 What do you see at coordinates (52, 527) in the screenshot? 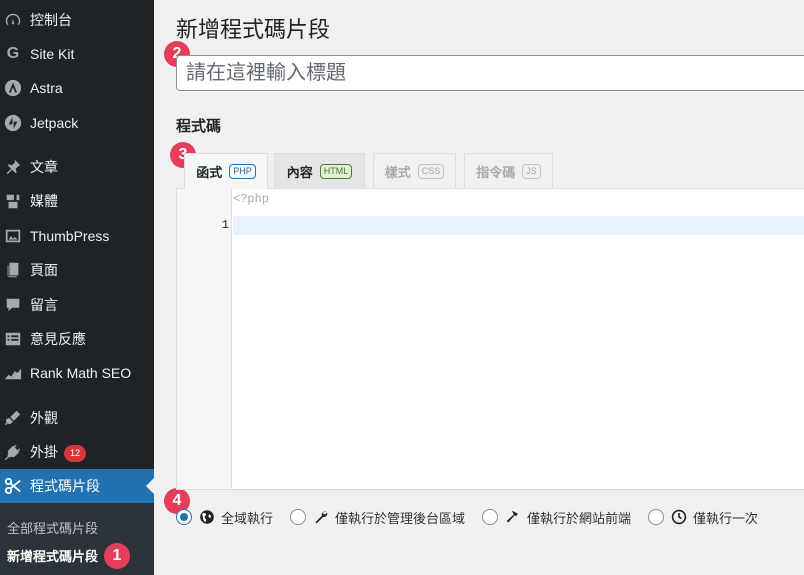
I see `submenu-item-all-snippets: 全部程式碼片段` at bounding box center [52, 527].